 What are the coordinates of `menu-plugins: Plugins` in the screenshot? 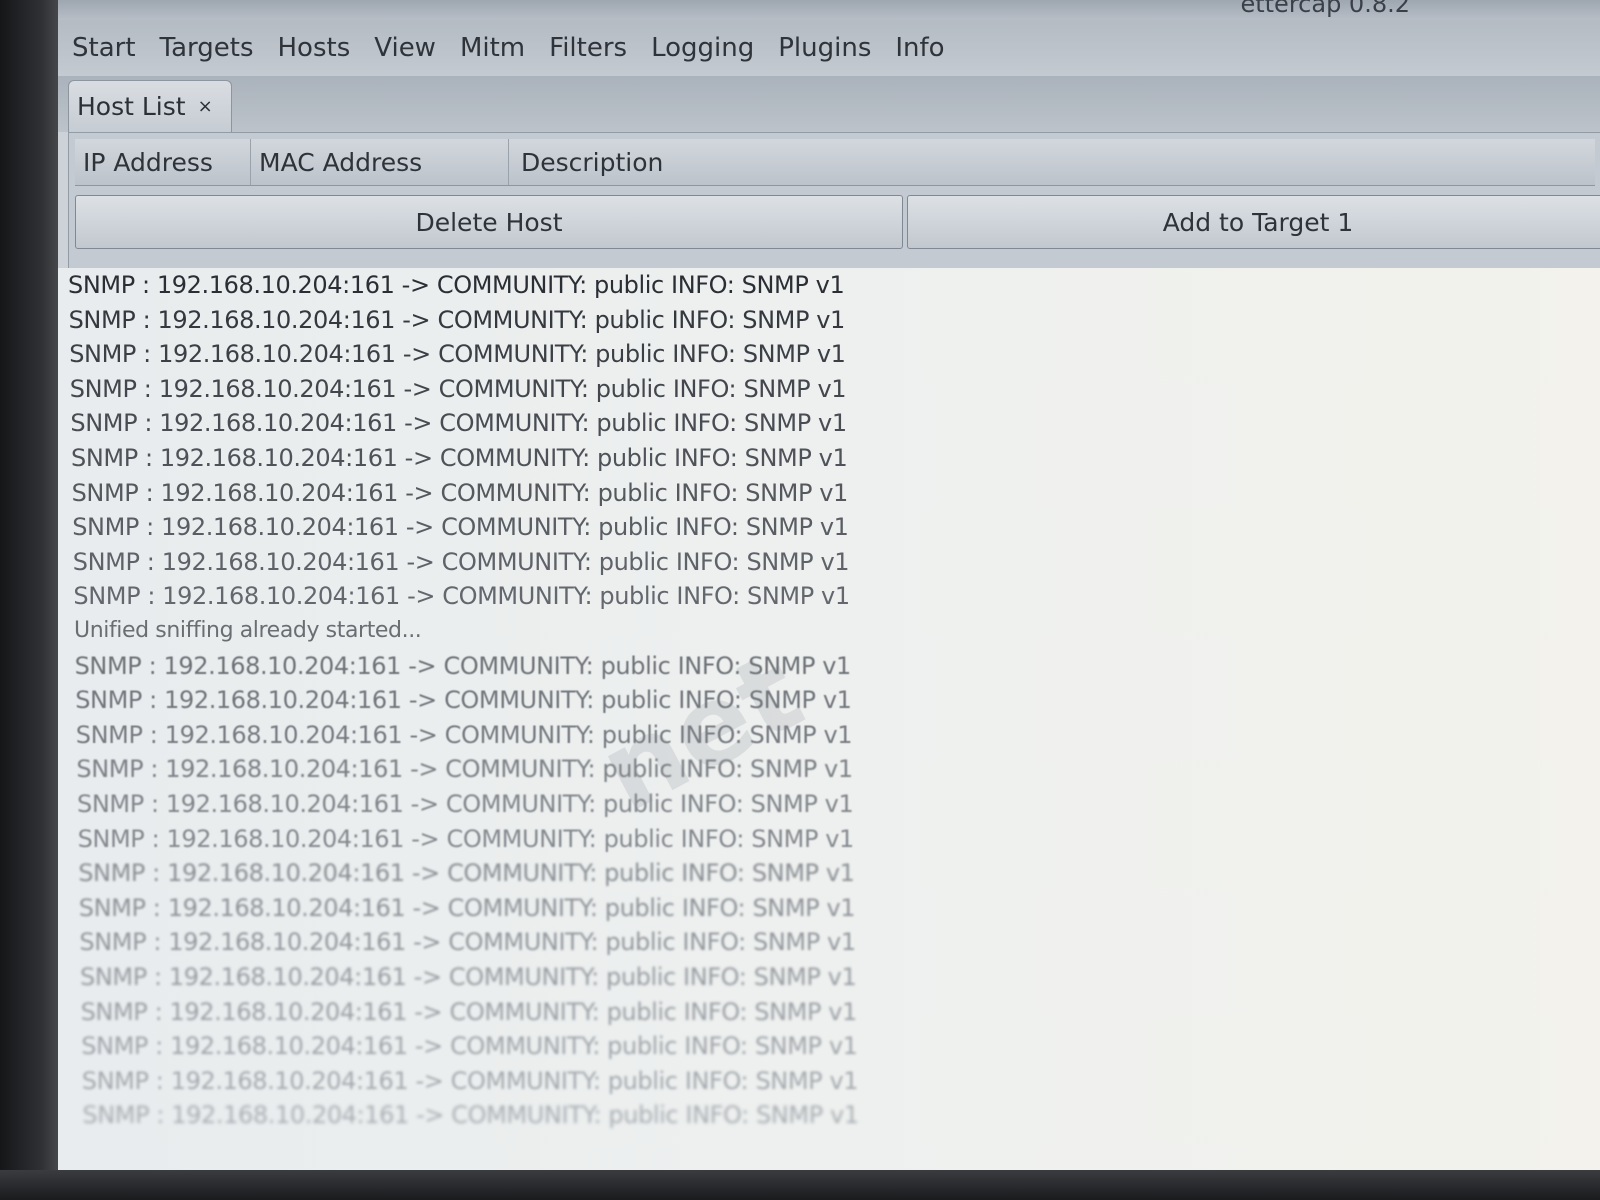 It's located at (824, 48).